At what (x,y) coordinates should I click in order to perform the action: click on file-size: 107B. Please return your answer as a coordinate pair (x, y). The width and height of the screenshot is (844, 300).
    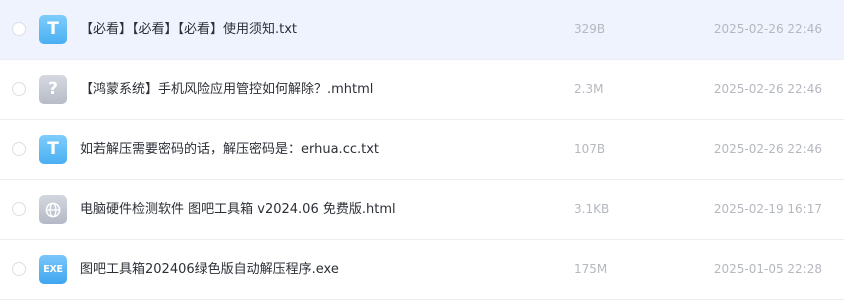
    Looking at the image, I should click on (590, 149).